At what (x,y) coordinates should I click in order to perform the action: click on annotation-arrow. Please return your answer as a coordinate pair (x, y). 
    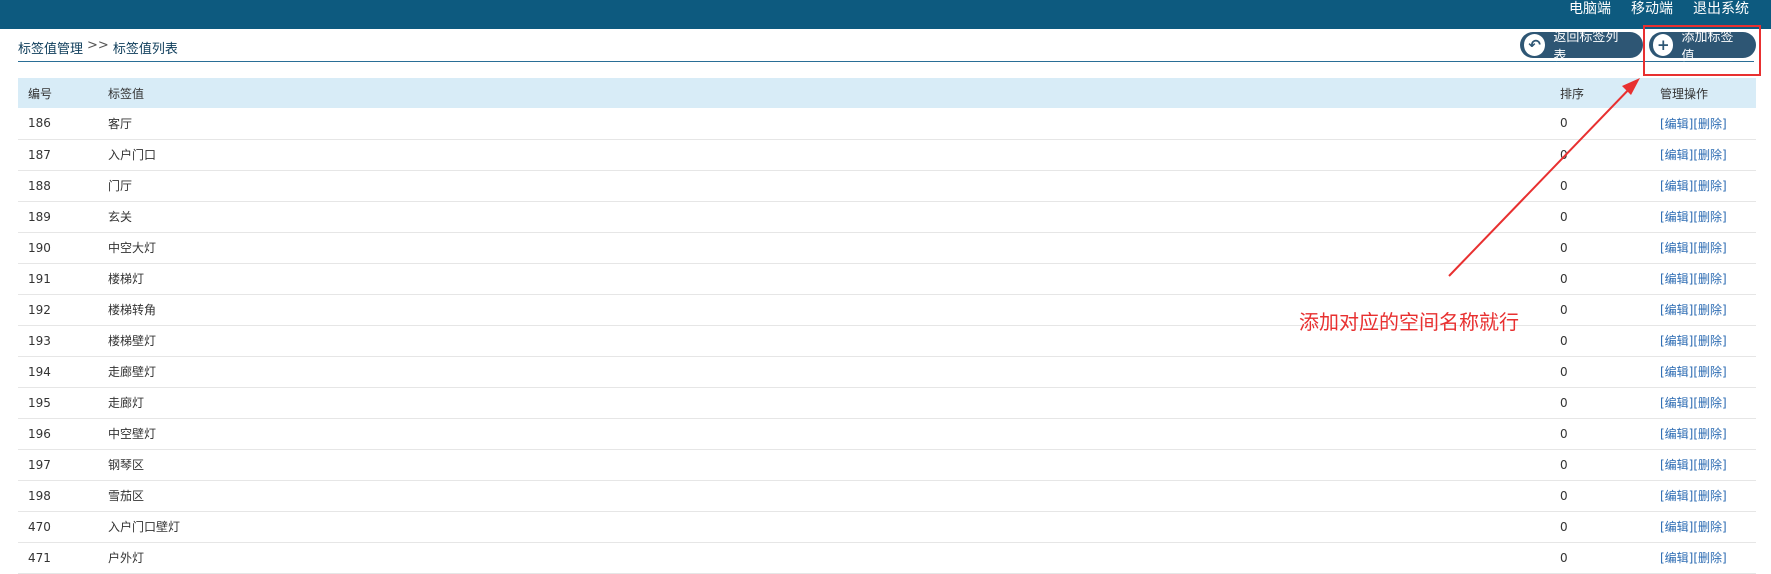
    Looking at the image, I should click on (1544, 177).